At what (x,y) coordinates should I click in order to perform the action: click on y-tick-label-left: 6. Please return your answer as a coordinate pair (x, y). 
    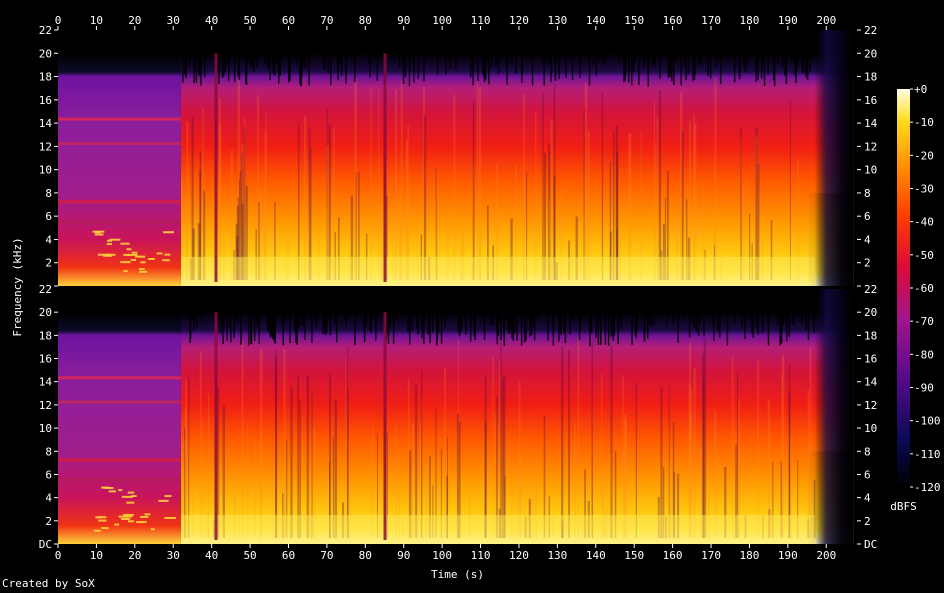
    Looking at the image, I should click on (48, 216).